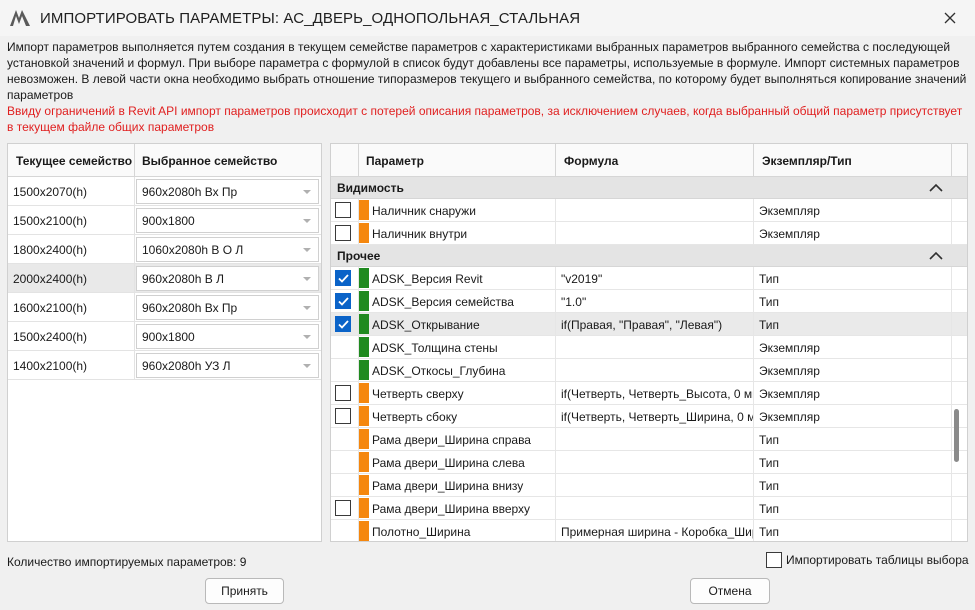 The height and width of the screenshot is (610, 975). What do you see at coordinates (359, 255) in the screenshot?
I see `group-label: Прочее` at bounding box center [359, 255].